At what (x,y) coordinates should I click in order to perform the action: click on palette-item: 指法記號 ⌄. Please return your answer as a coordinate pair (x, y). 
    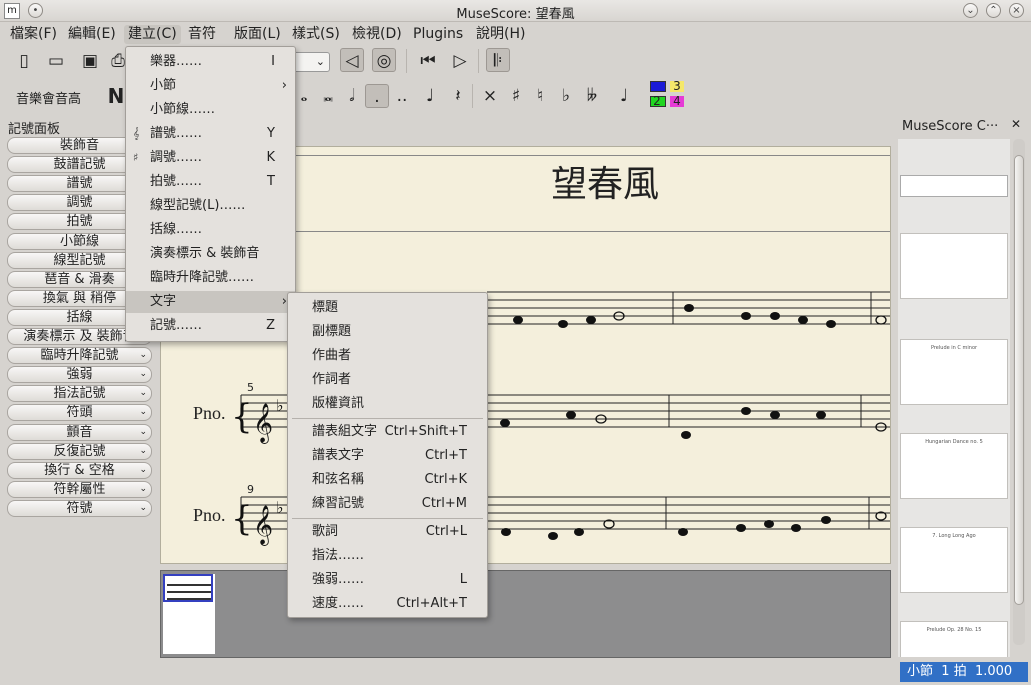
    Looking at the image, I should click on (79, 394).